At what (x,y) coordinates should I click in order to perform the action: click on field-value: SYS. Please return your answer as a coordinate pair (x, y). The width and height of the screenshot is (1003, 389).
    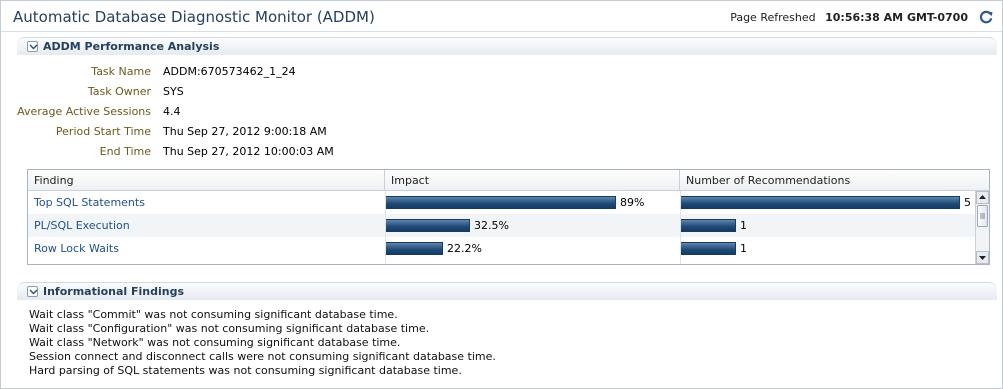
    Looking at the image, I should click on (173, 91).